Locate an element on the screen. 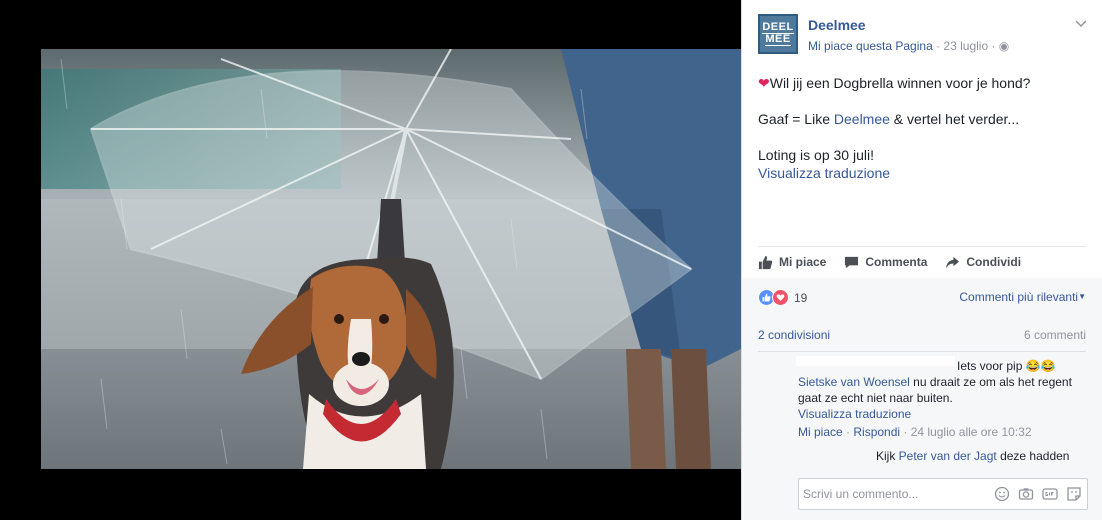 This screenshot has height=520, width=1102. shares-count-link: 2 condivisioni is located at coordinates (794, 335).